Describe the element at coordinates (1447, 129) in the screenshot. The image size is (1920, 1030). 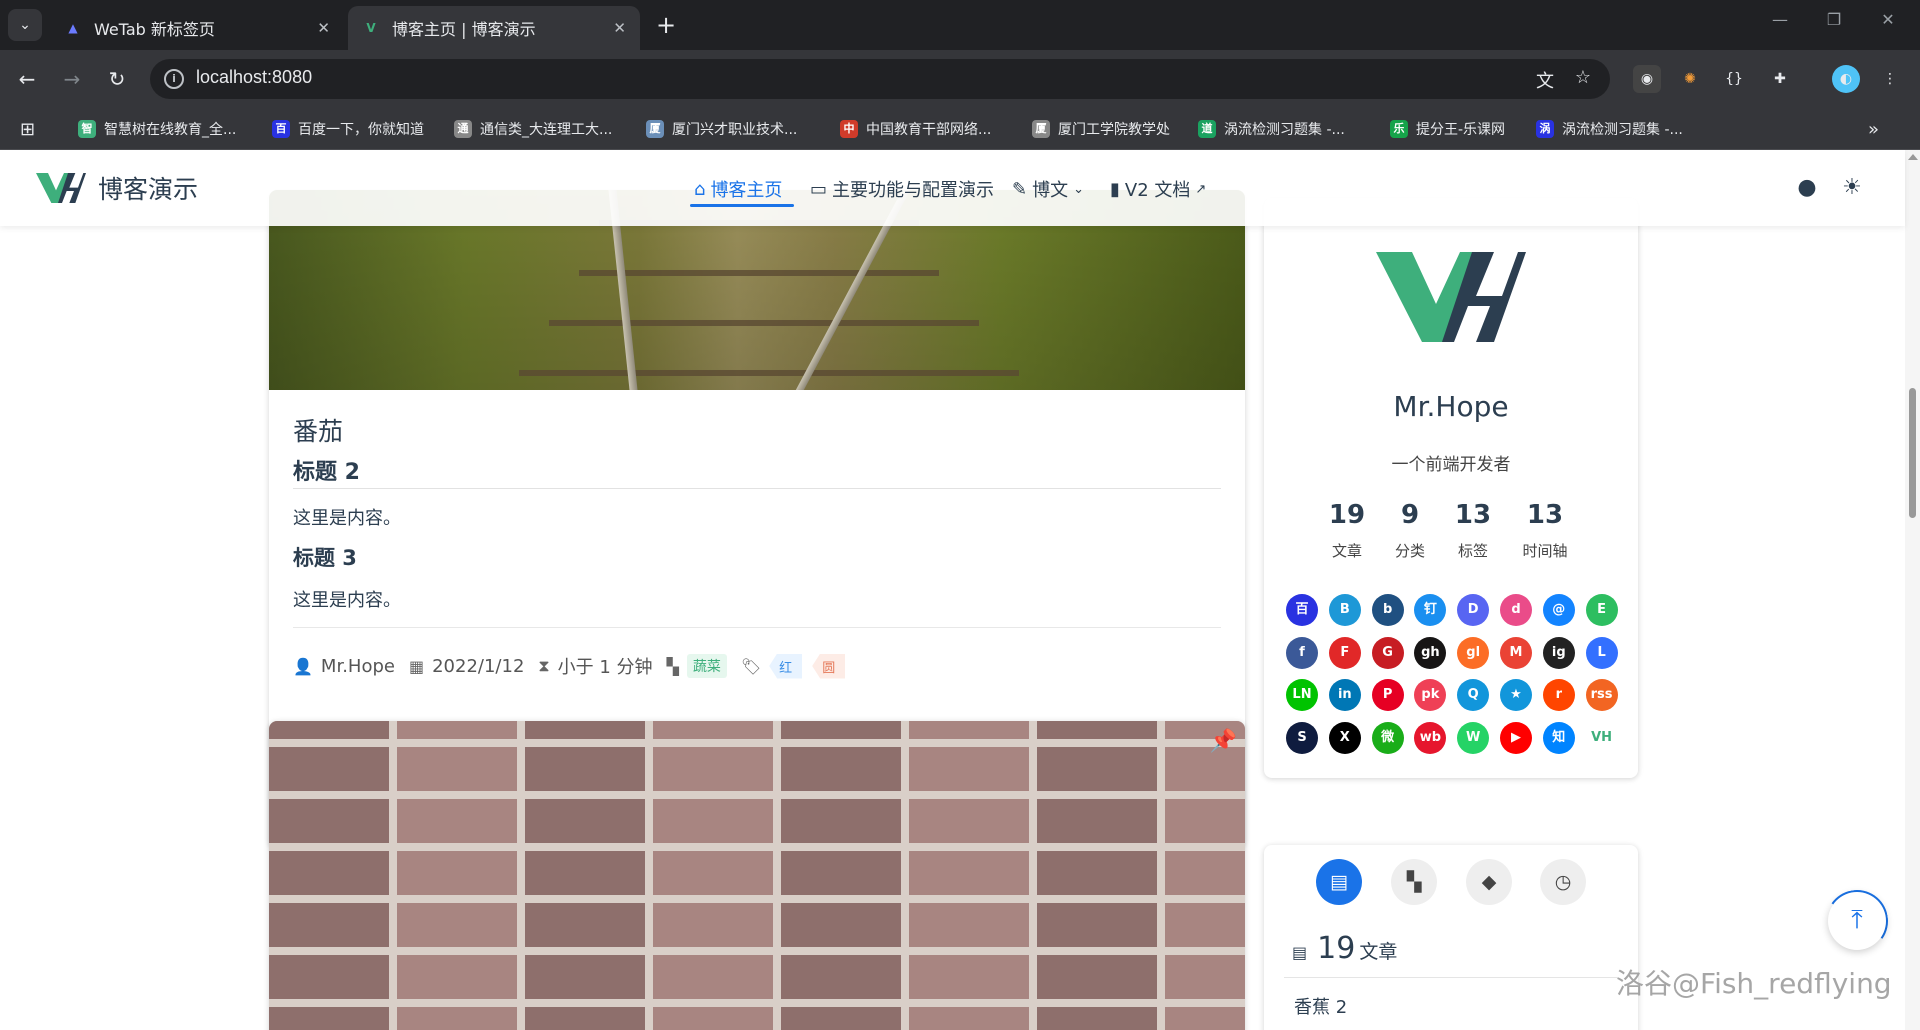
I see `bookmark-item: 乐提分王-乐课网` at that location.